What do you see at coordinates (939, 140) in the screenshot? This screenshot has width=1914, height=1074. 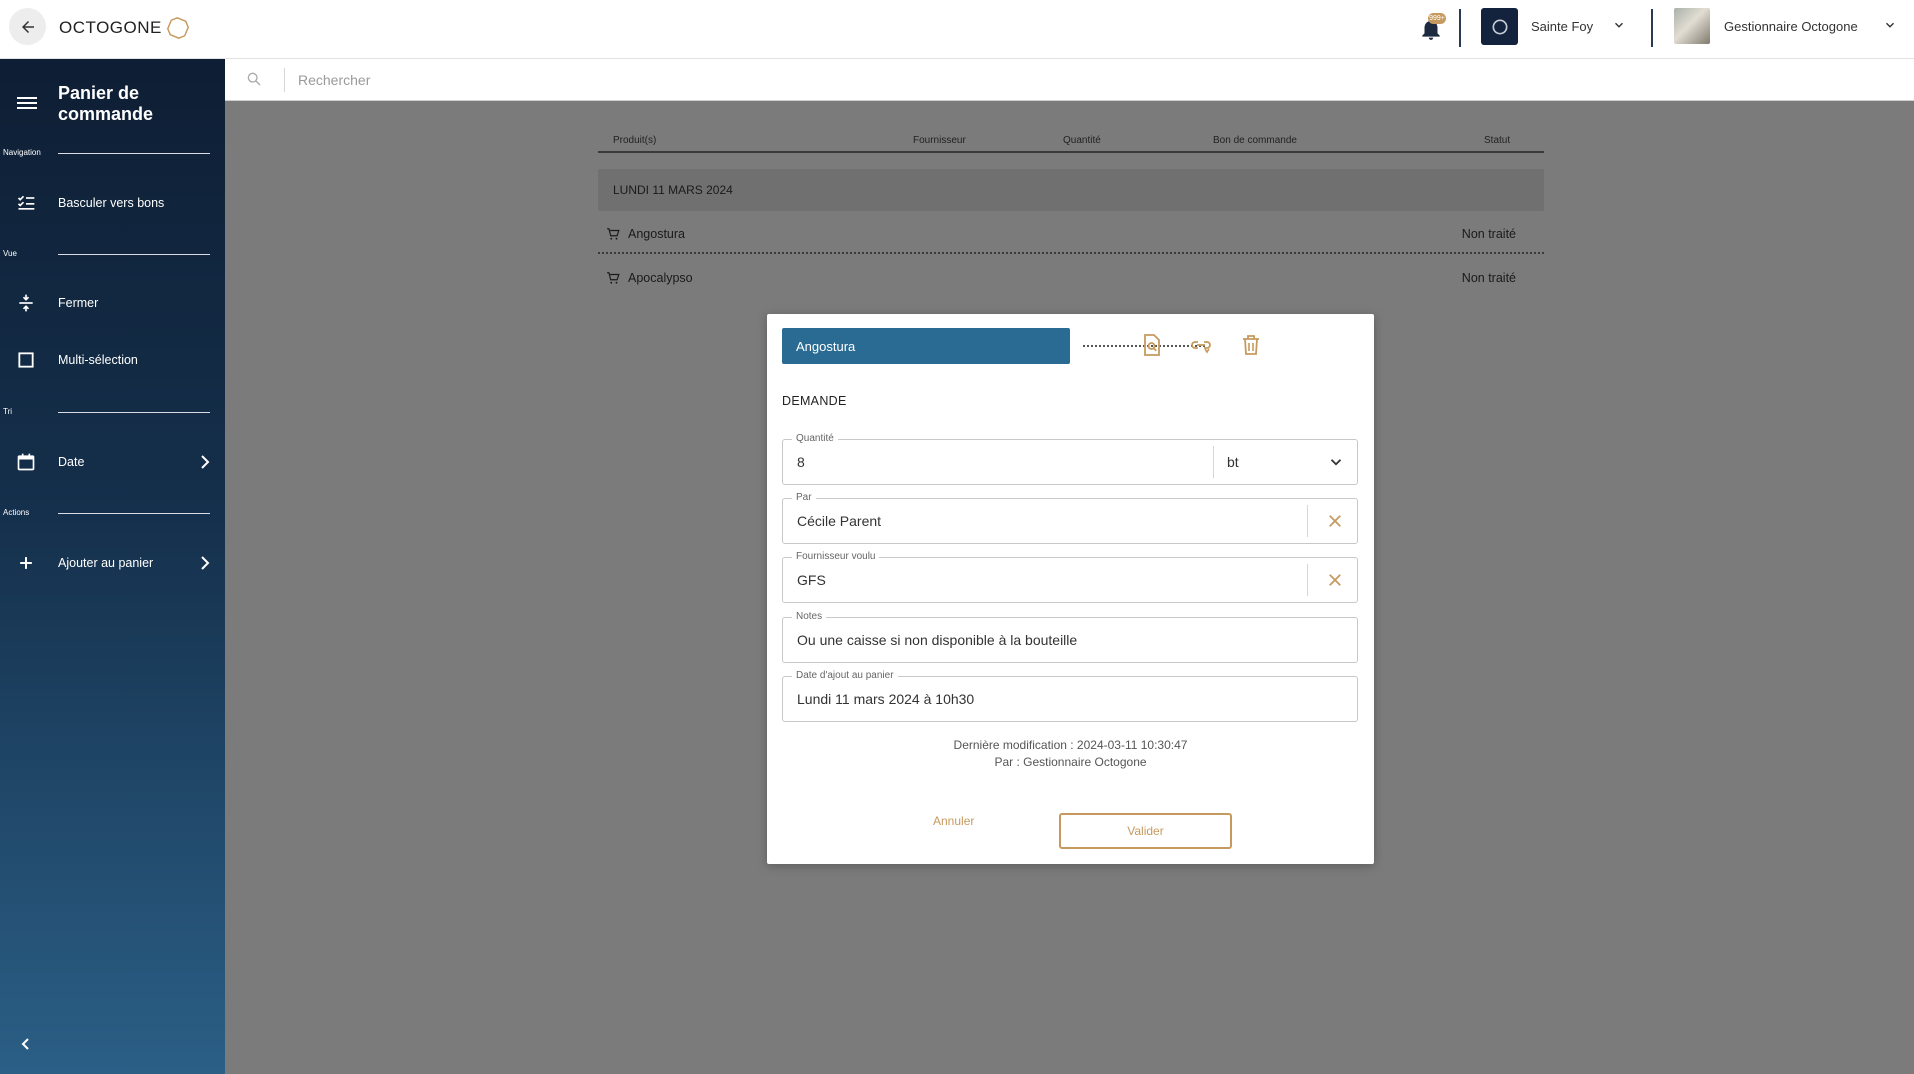 I see `column-header-supplier: Fournisseur` at bounding box center [939, 140].